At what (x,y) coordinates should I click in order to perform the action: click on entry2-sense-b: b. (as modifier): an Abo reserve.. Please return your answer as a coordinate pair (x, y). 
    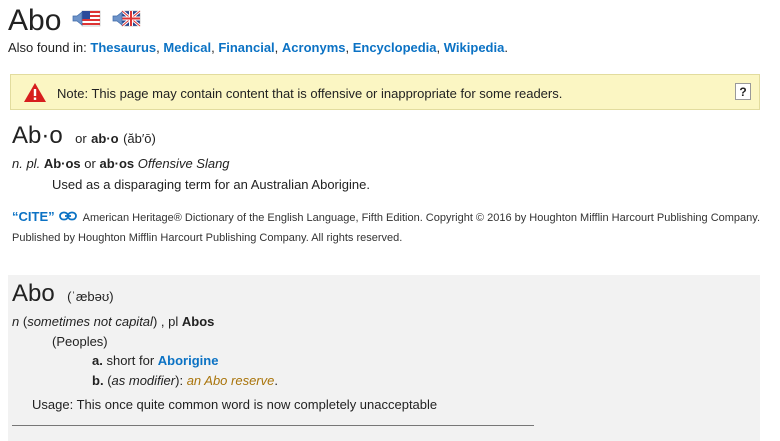
    Looking at the image, I should click on (185, 380).